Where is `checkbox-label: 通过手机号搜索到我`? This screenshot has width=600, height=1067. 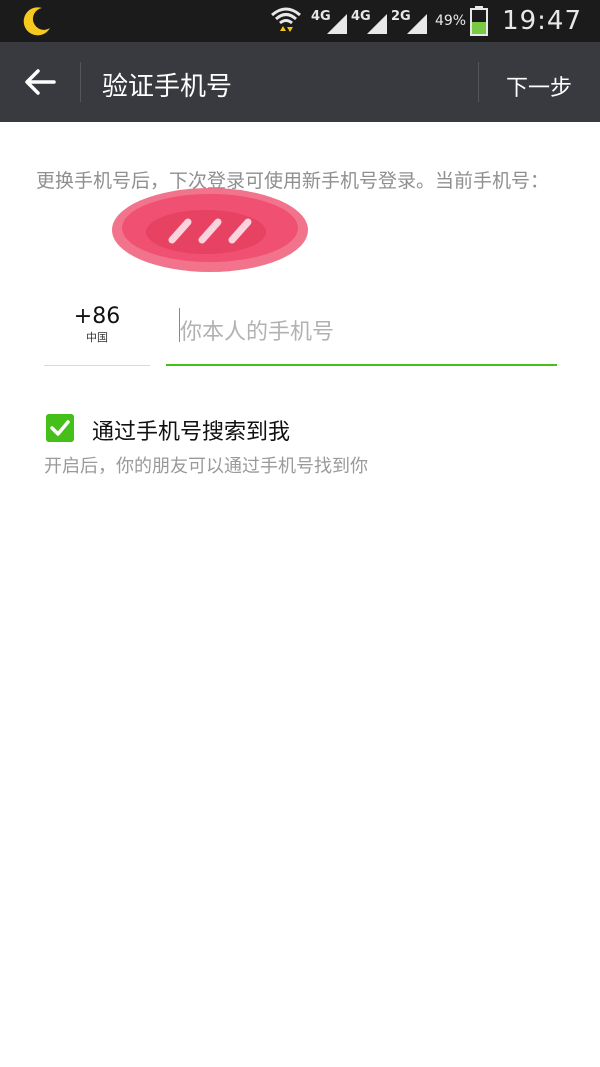
checkbox-label: 通过手机号搜索到我 is located at coordinates (191, 430).